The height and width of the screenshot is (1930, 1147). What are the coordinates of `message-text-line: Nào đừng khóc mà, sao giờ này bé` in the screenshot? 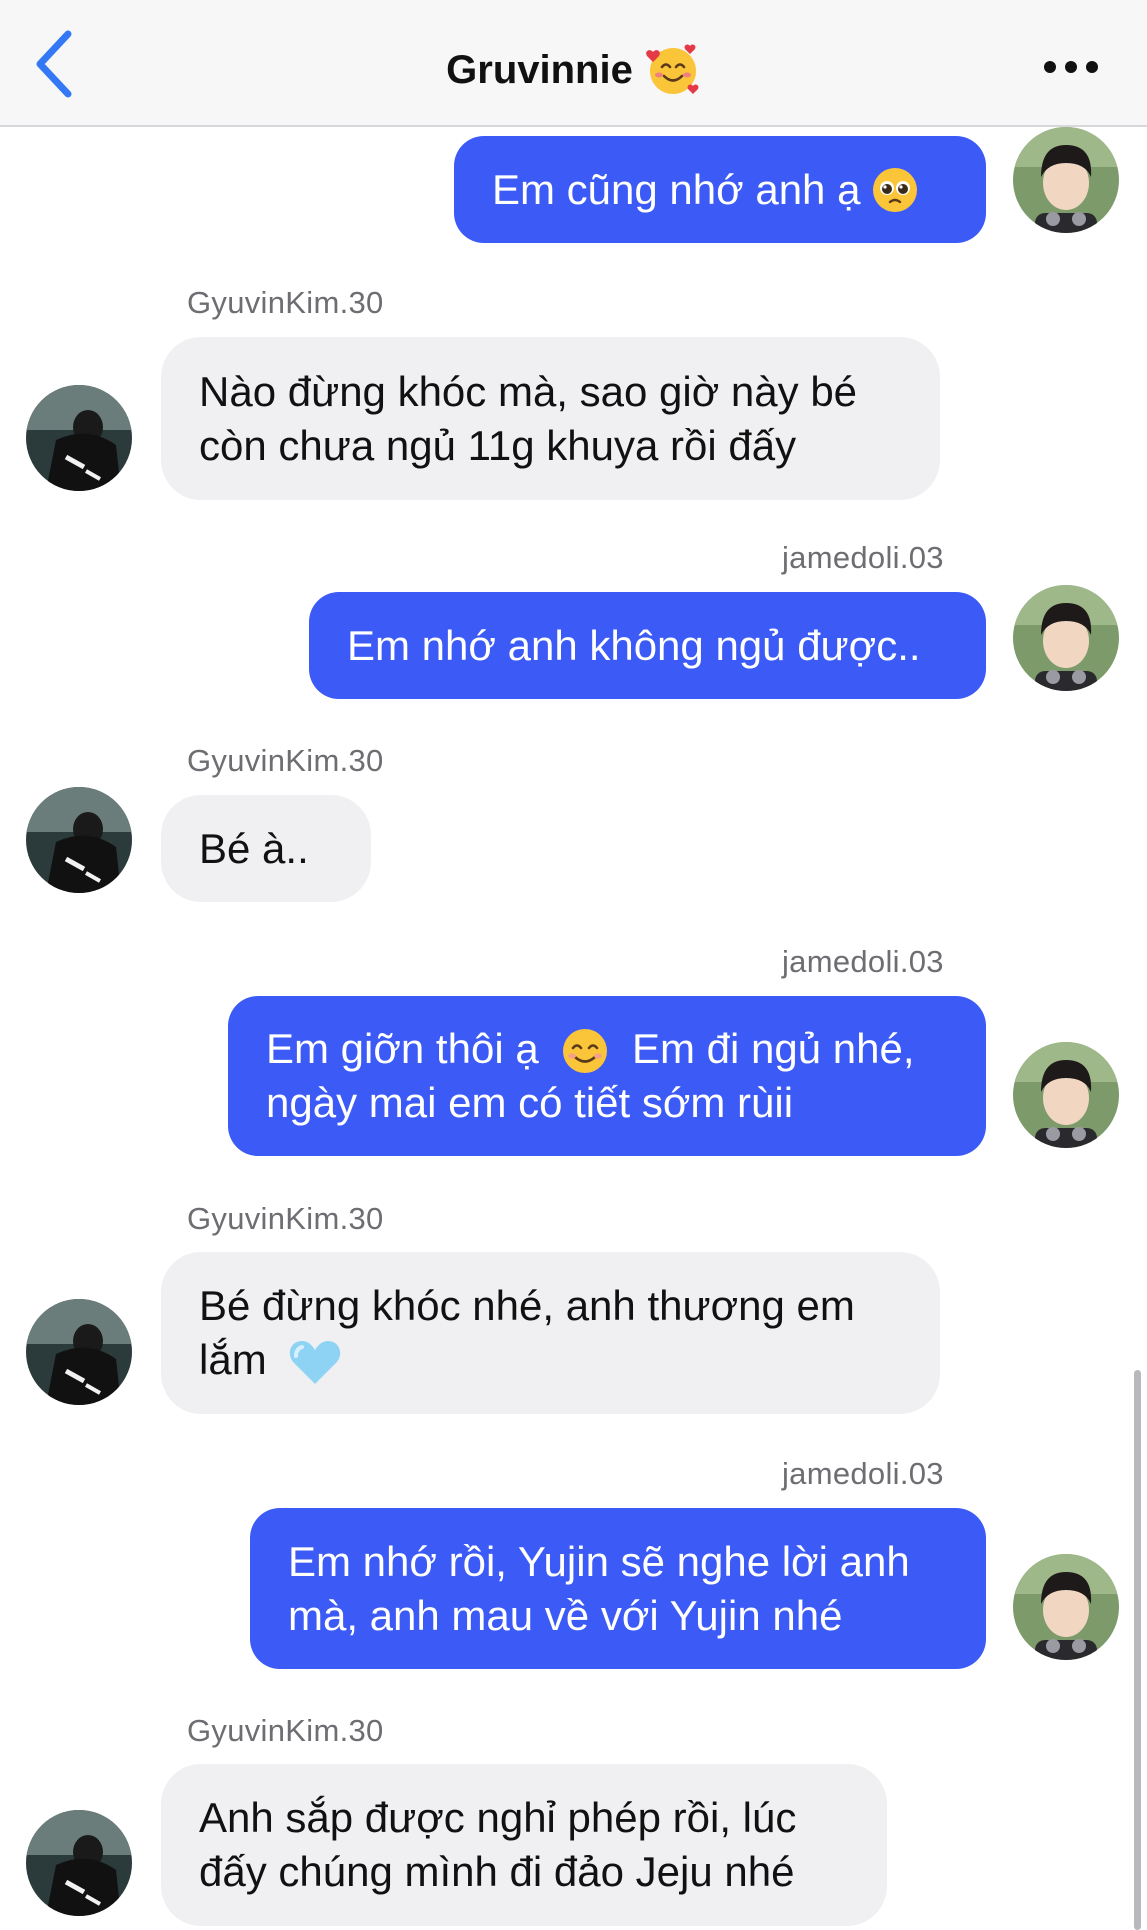 It's located at (528, 391).